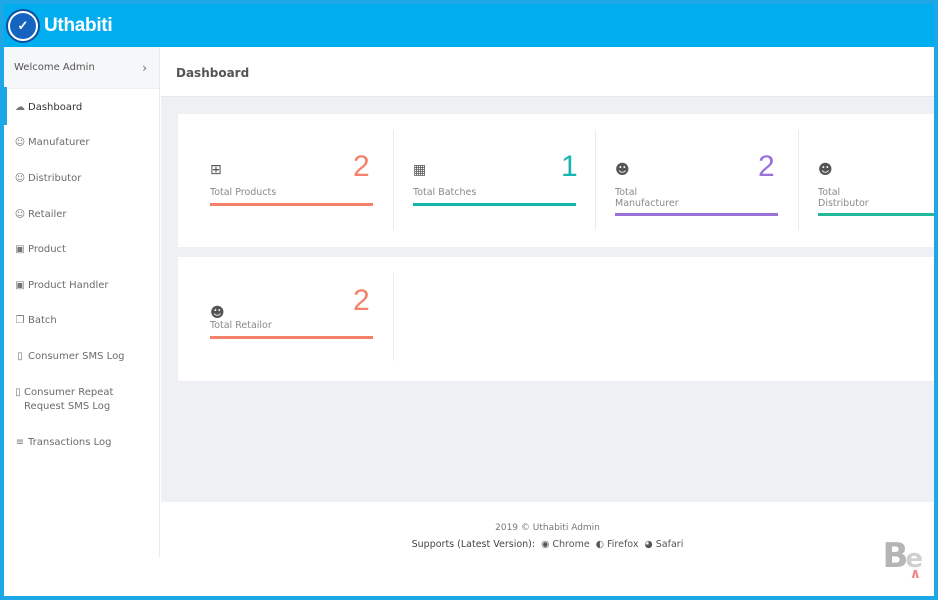 Image resolution: width=938 pixels, height=600 pixels. Describe the element at coordinates (55, 178) in the screenshot. I see `sidebar-item-label: Distributor` at that location.